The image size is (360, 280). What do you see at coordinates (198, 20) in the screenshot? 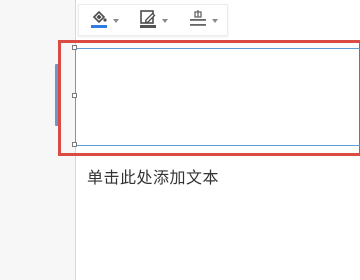
I see `text-align-icon` at bounding box center [198, 20].